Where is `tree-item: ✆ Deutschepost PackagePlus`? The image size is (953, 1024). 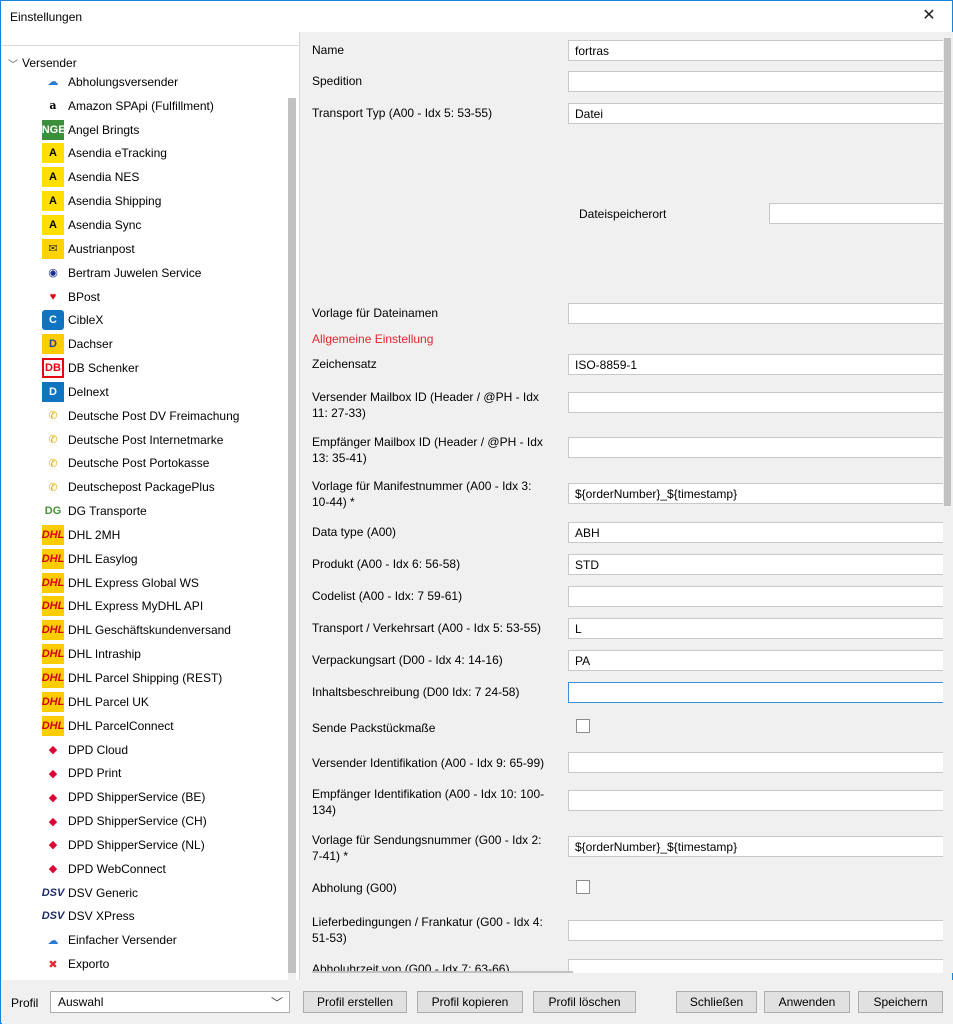
tree-item: ✆ Deutschepost PackagePlus is located at coordinates (140, 487).